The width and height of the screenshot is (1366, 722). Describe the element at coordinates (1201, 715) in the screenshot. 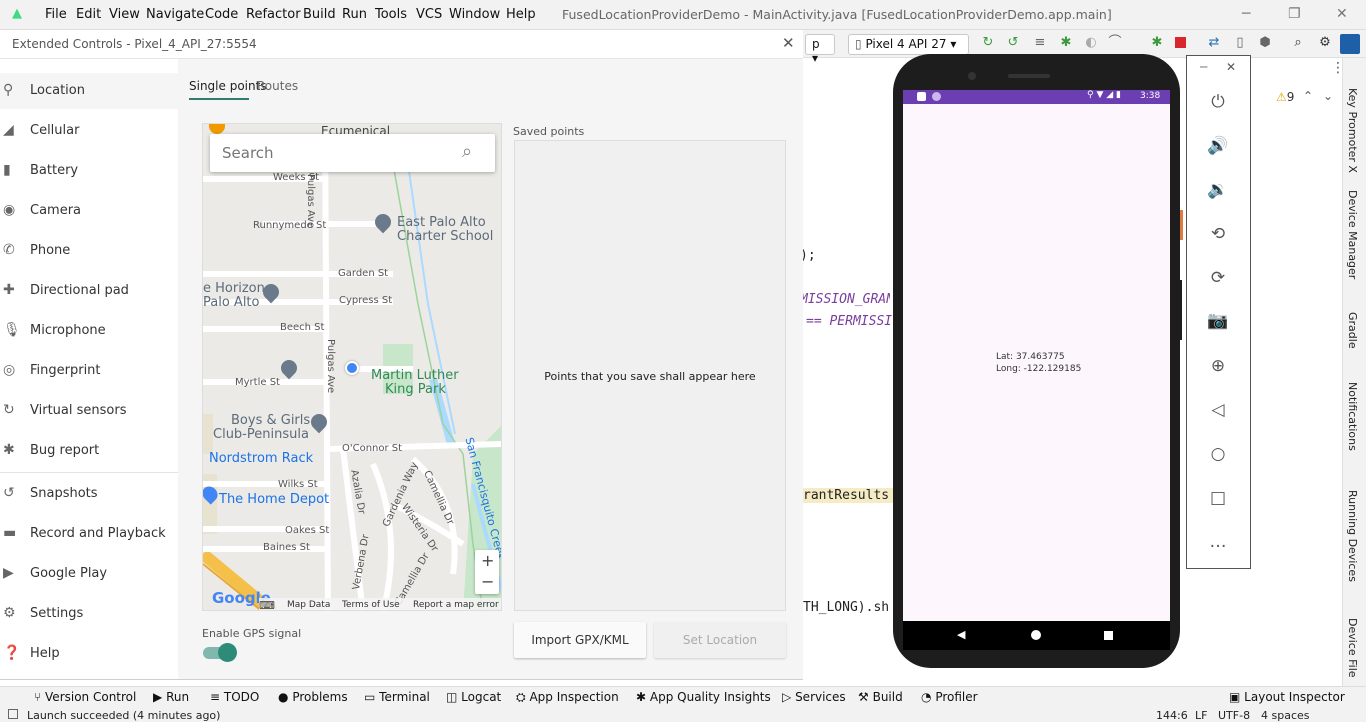

I see `line-separator: LF` at that location.